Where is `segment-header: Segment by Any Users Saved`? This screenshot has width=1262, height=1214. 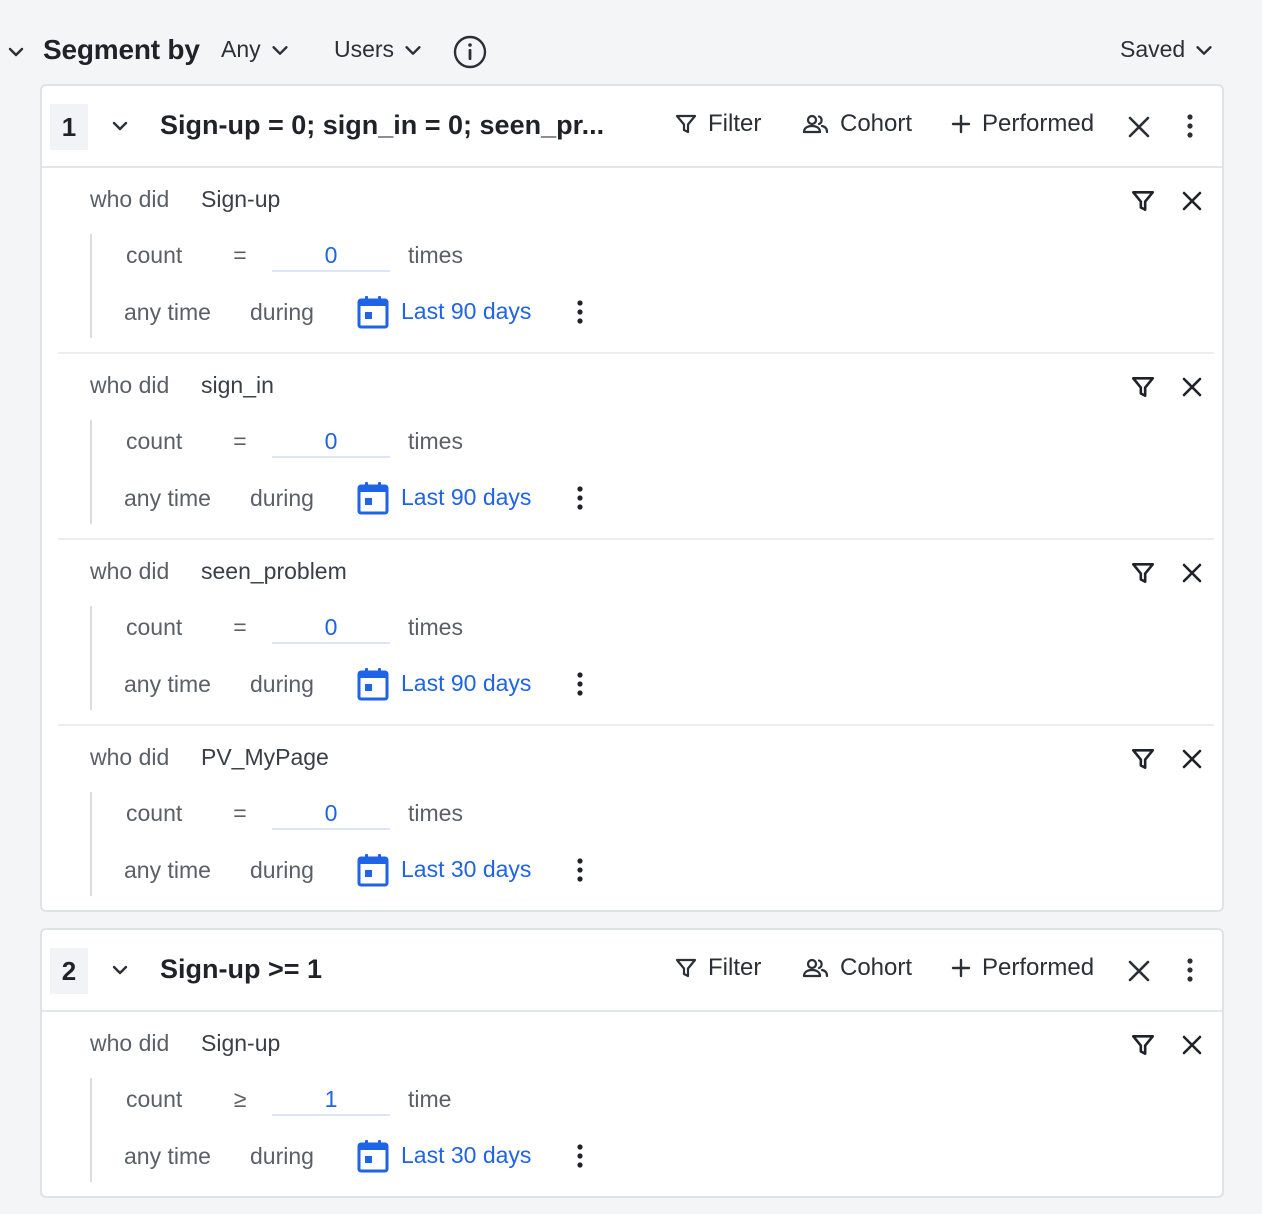 segment-header: Segment by Any Users Saved is located at coordinates (631, 52).